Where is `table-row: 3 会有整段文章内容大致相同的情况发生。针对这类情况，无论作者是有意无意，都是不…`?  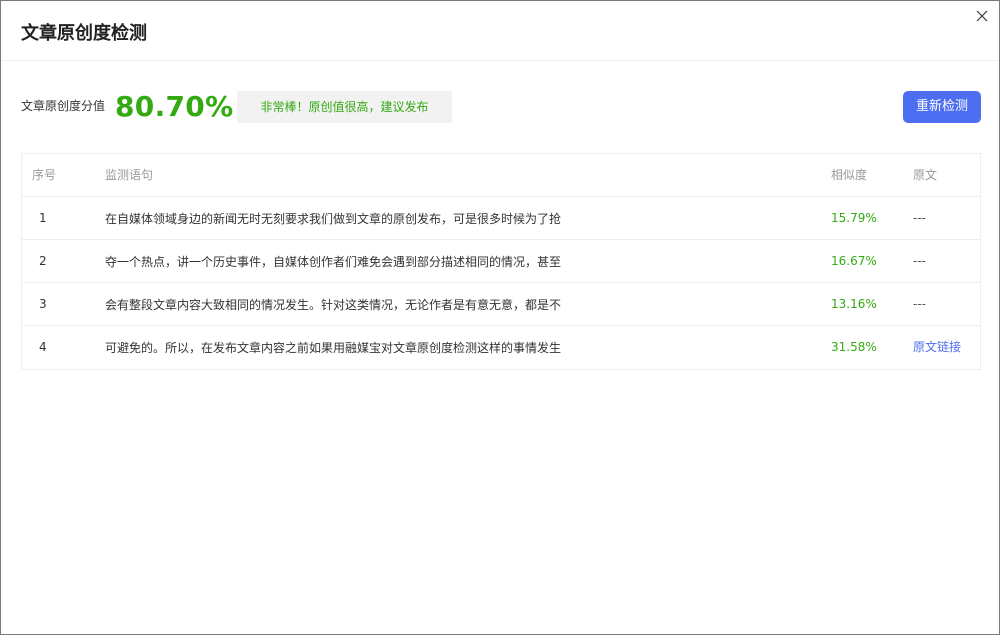 table-row: 3 会有整段文章内容大致相同的情况发生。针对这类情况，无论作者是有意无意，都是不… is located at coordinates (501, 304).